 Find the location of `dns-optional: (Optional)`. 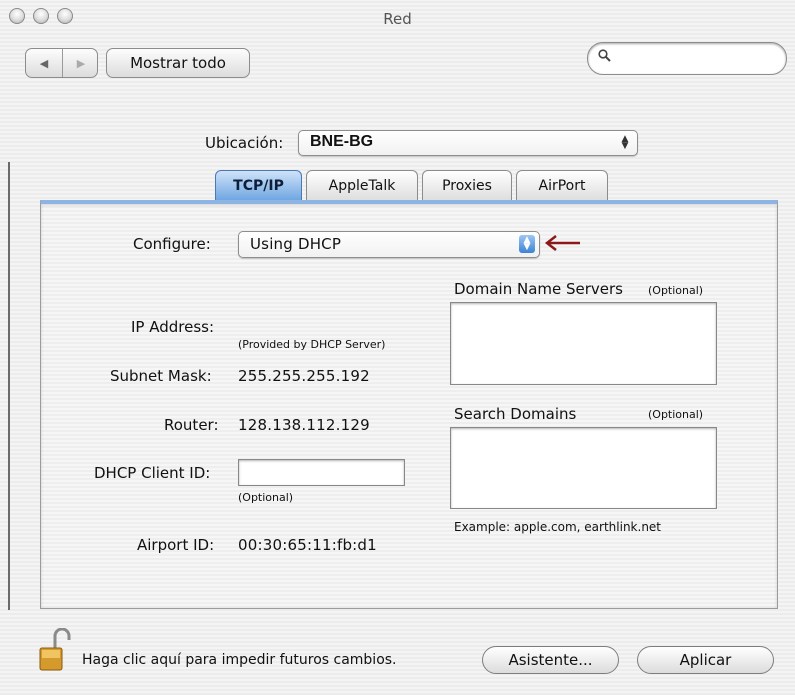

dns-optional: (Optional) is located at coordinates (676, 290).